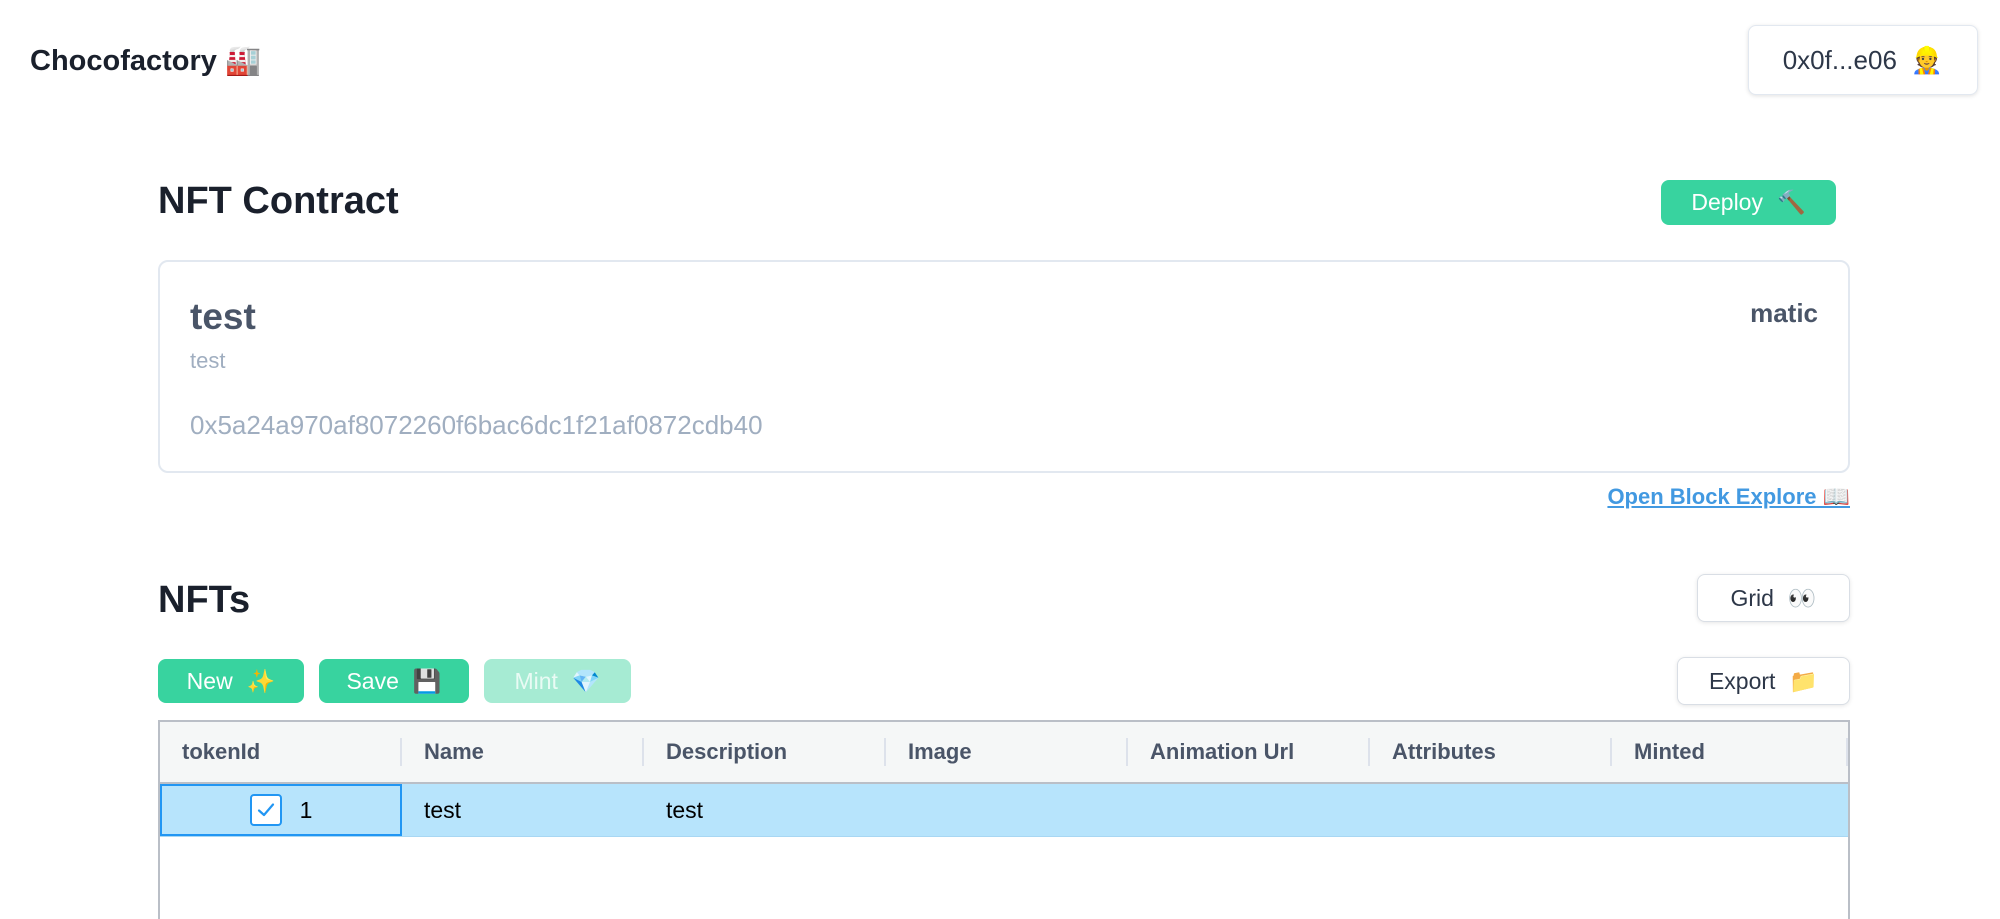 The width and height of the screenshot is (2000, 919). I want to click on column-header-name: Name, so click(523, 752).